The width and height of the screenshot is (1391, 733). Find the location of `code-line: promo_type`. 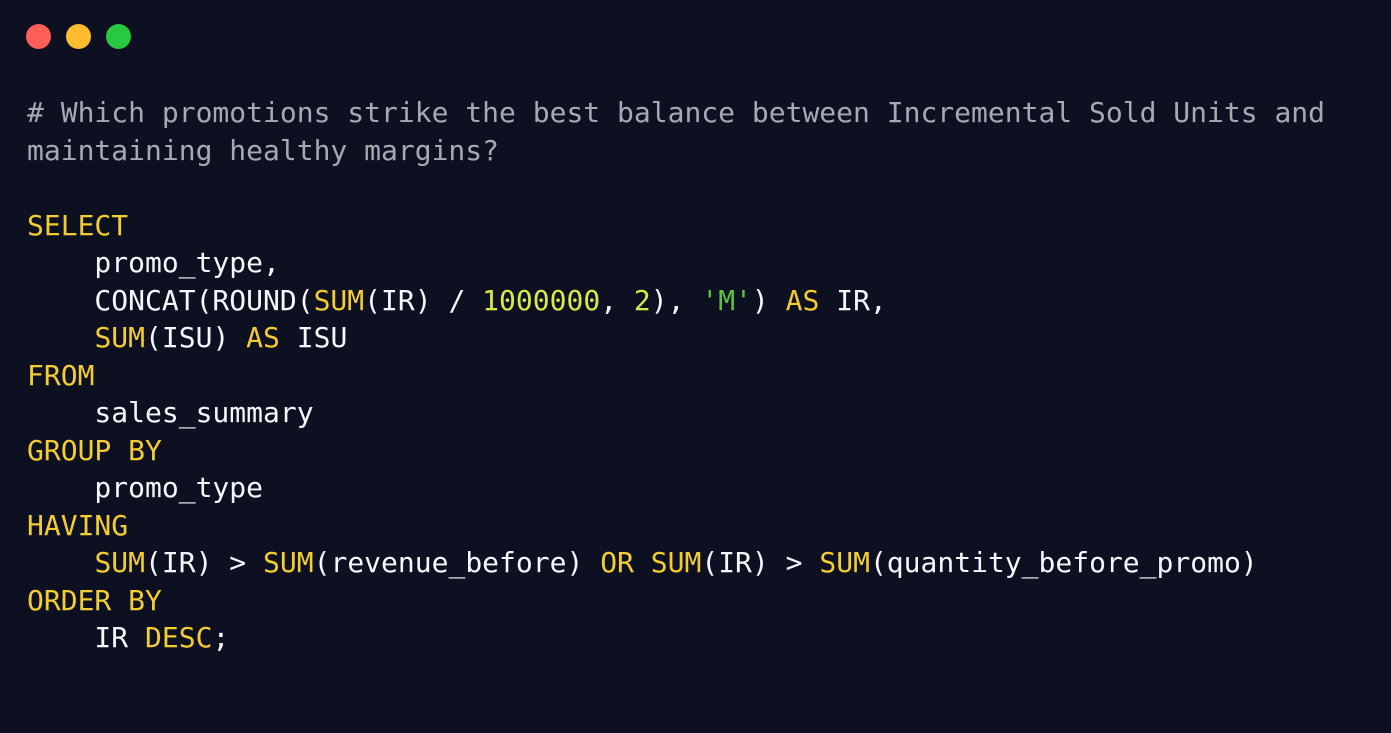

code-line: promo_type is located at coordinates (676, 488).